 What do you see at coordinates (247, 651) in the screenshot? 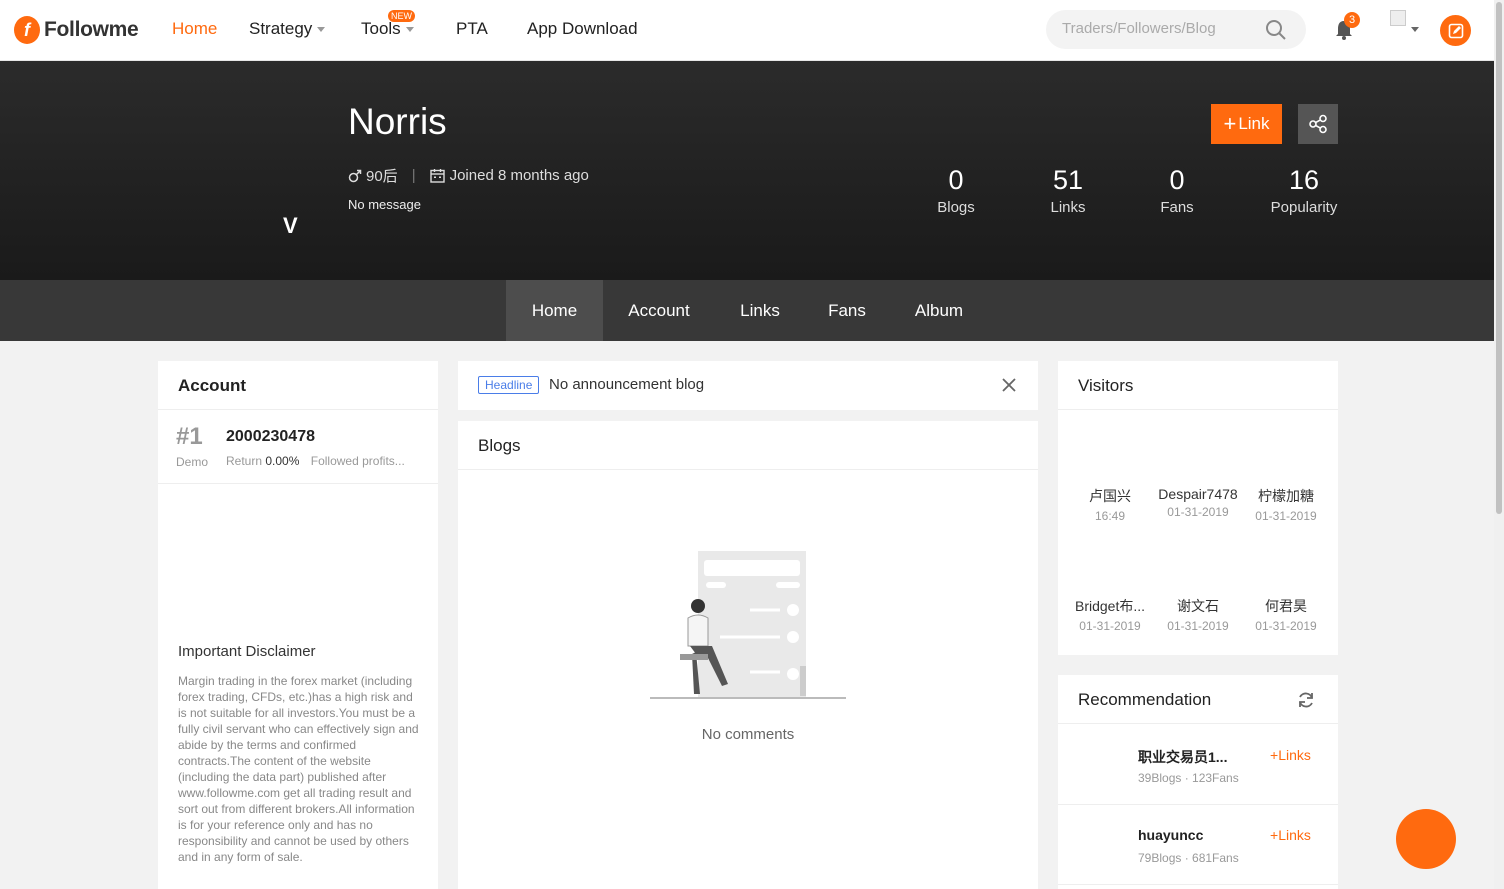
I see `disclaimer-title: Important Disclaimer` at bounding box center [247, 651].